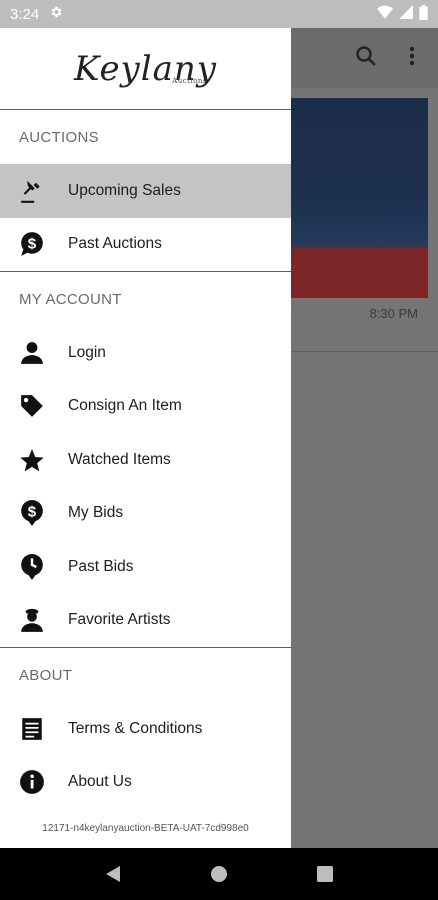 This screenshot has width=438, height=900. Describe the element at coordinates (101, 566) in the screenshot. I see `drawer-item-label: Past Bids` at that location.